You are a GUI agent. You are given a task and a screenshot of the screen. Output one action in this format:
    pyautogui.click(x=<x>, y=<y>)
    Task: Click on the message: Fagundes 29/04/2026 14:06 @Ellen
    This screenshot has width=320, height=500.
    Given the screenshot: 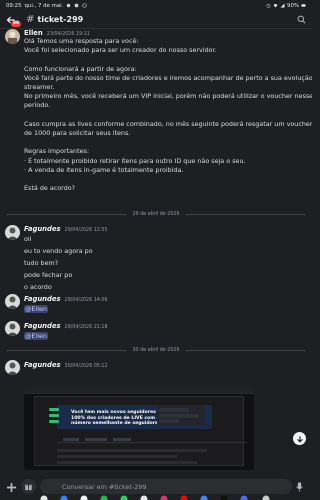 What is the action you would take?
    pyautogui.click(x=156, y=304)
    